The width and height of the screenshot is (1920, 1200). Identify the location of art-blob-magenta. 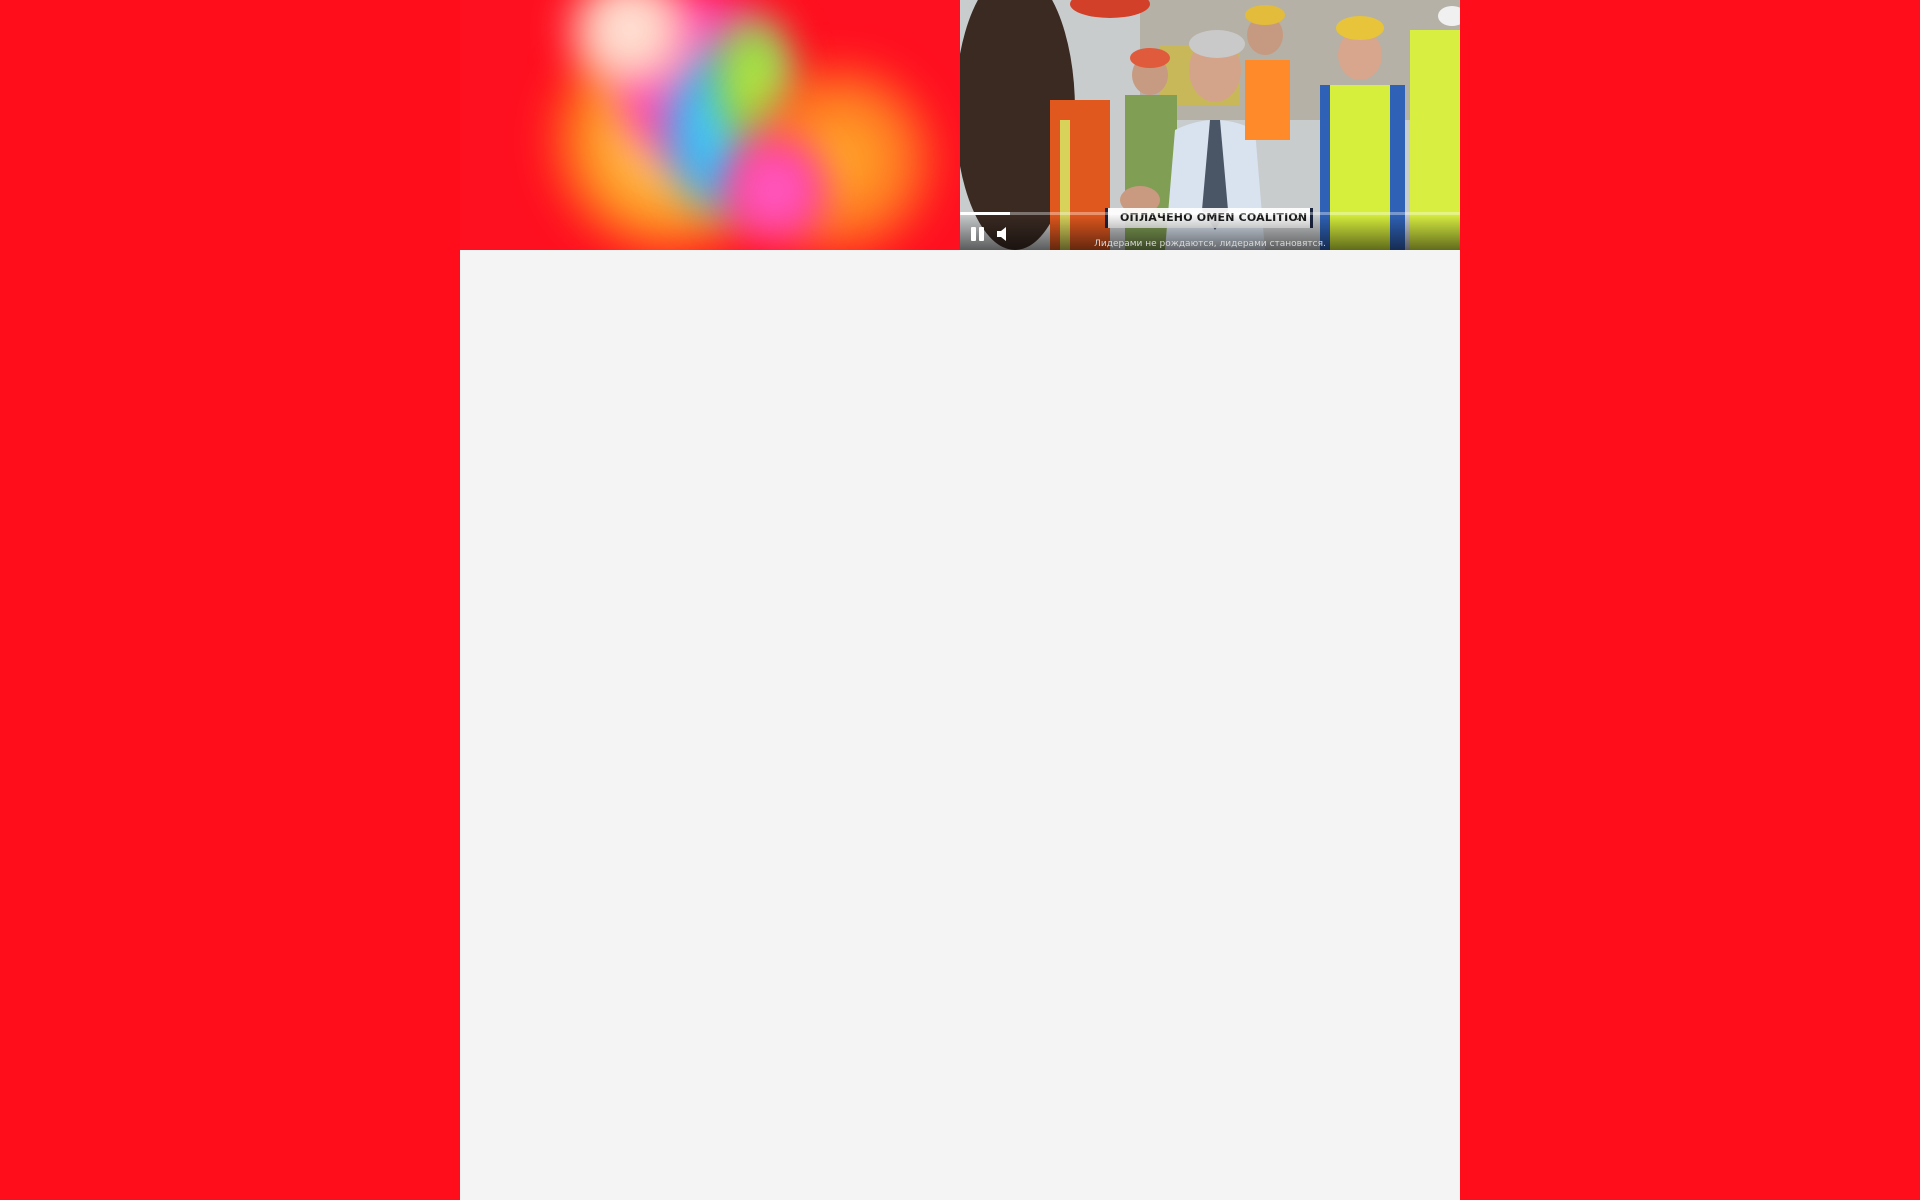
(775, 190).